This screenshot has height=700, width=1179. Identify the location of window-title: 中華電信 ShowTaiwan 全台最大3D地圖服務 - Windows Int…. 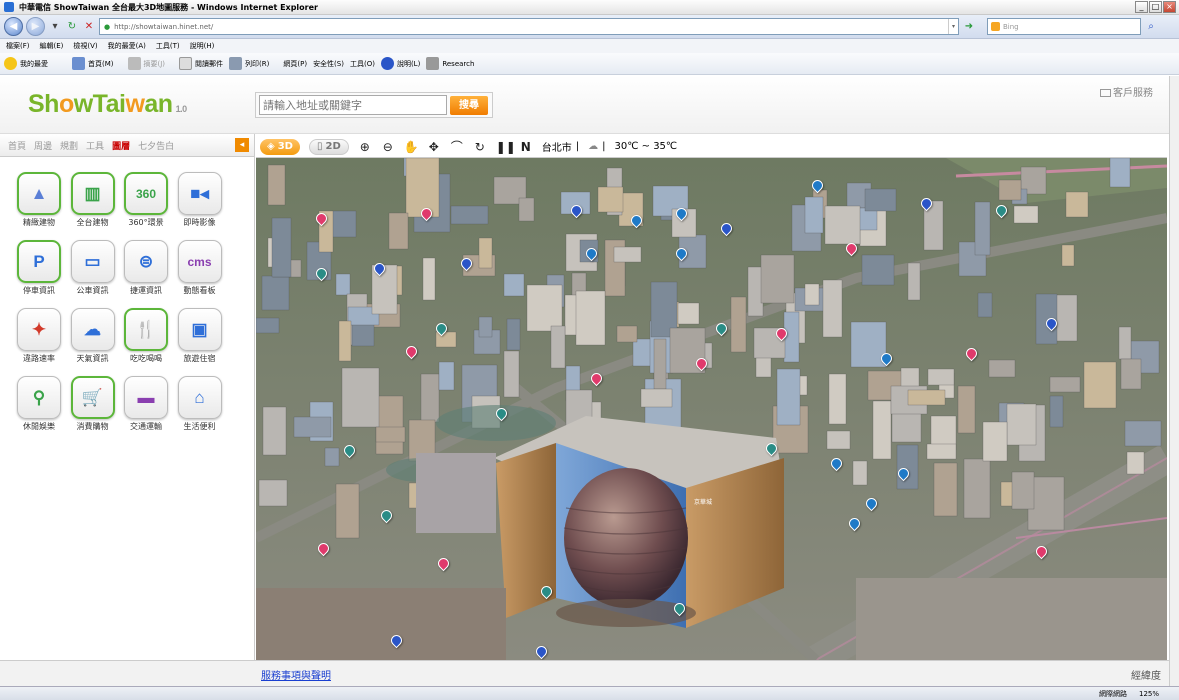
(168, 7).